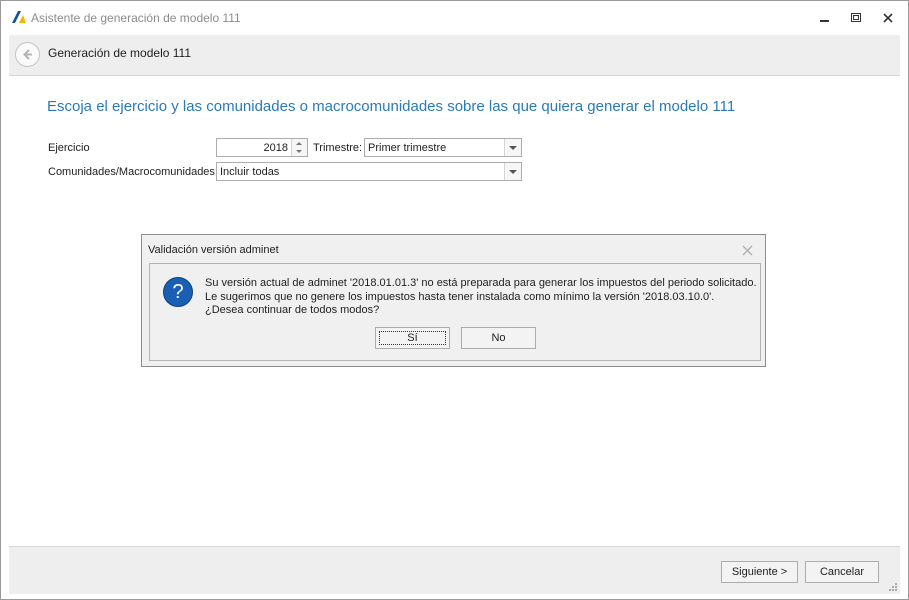  What do you see at coordinates (299, 143) in the screenshot?
I see `spin-up-icon` at bounding box center [299, 143].